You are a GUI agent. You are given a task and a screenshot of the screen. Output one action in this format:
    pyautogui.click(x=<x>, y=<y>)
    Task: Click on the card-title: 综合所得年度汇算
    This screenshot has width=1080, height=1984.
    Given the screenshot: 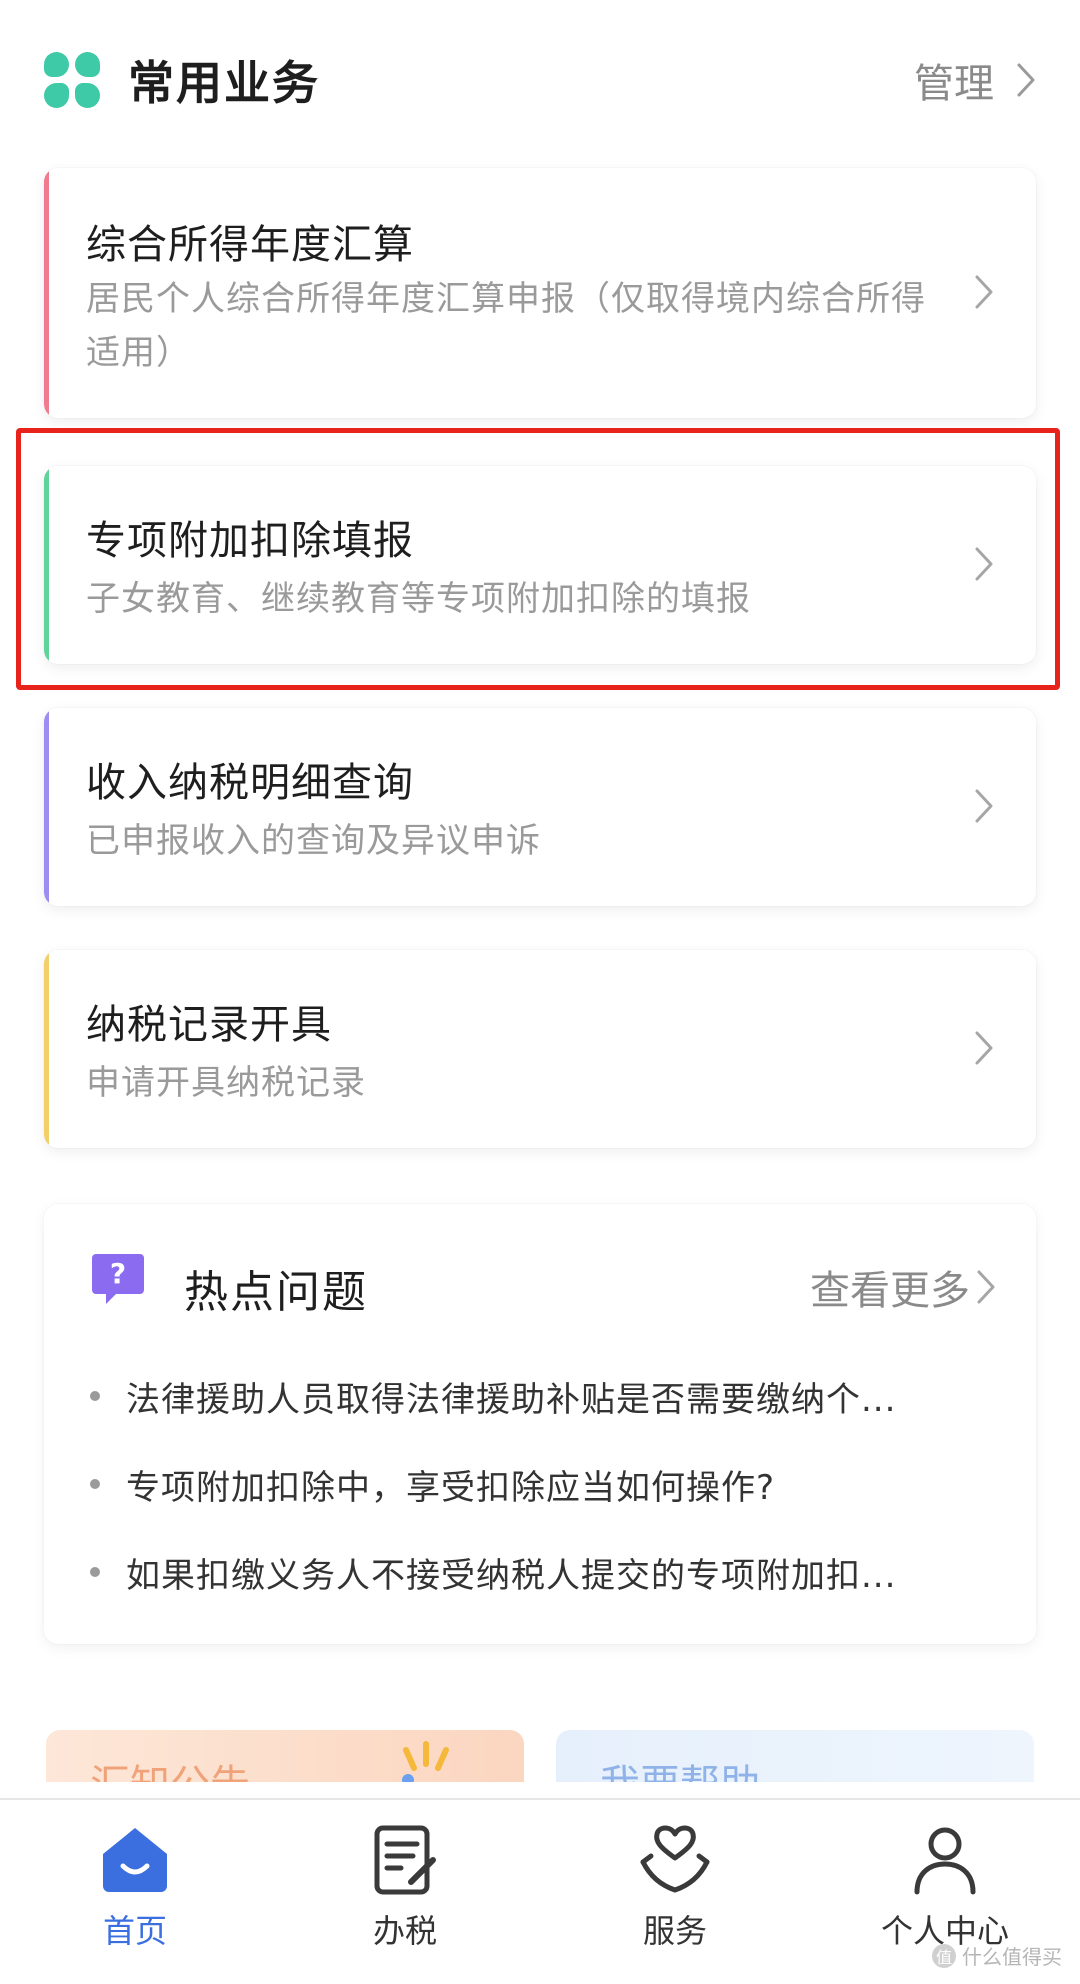 What is the action you would take?
    pyautogui.click(x=250, y=245)
    